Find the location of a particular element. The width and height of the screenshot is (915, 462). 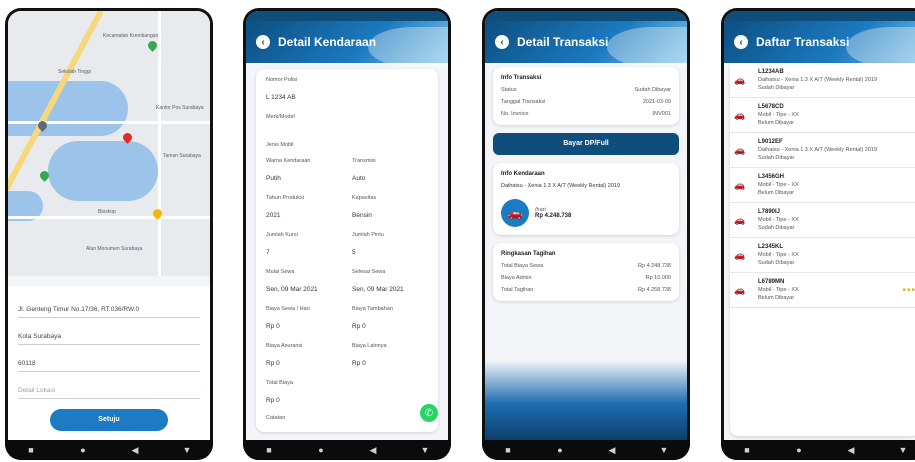

info-key: Tanggal Transaksi is located at coordinates (523, 102).